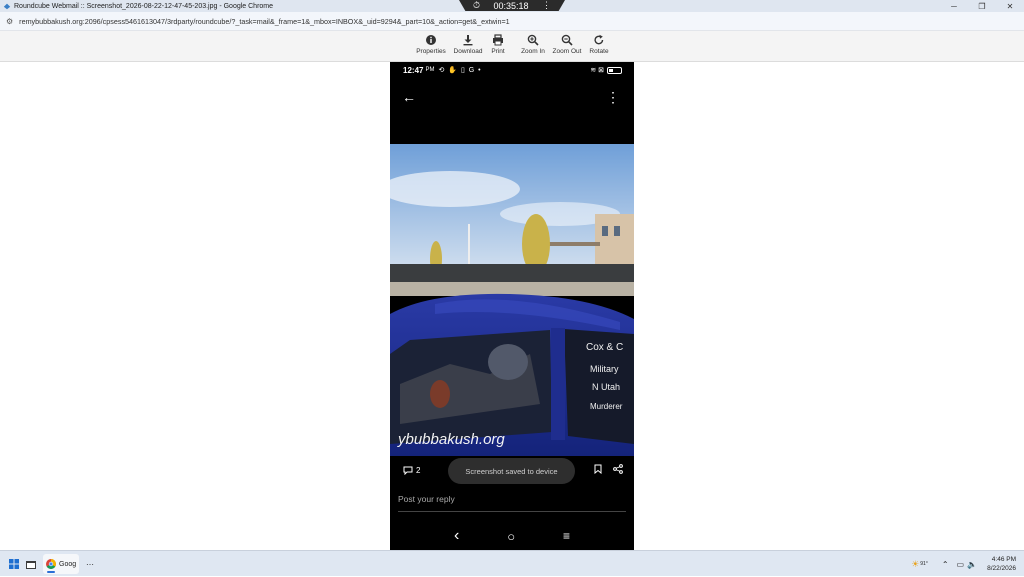 Image resolution: width=1024 pixels, height=577 pixels. Describe the element at coordinates (51, 564) in the screenshot. I see `chrome-icon` at that location.